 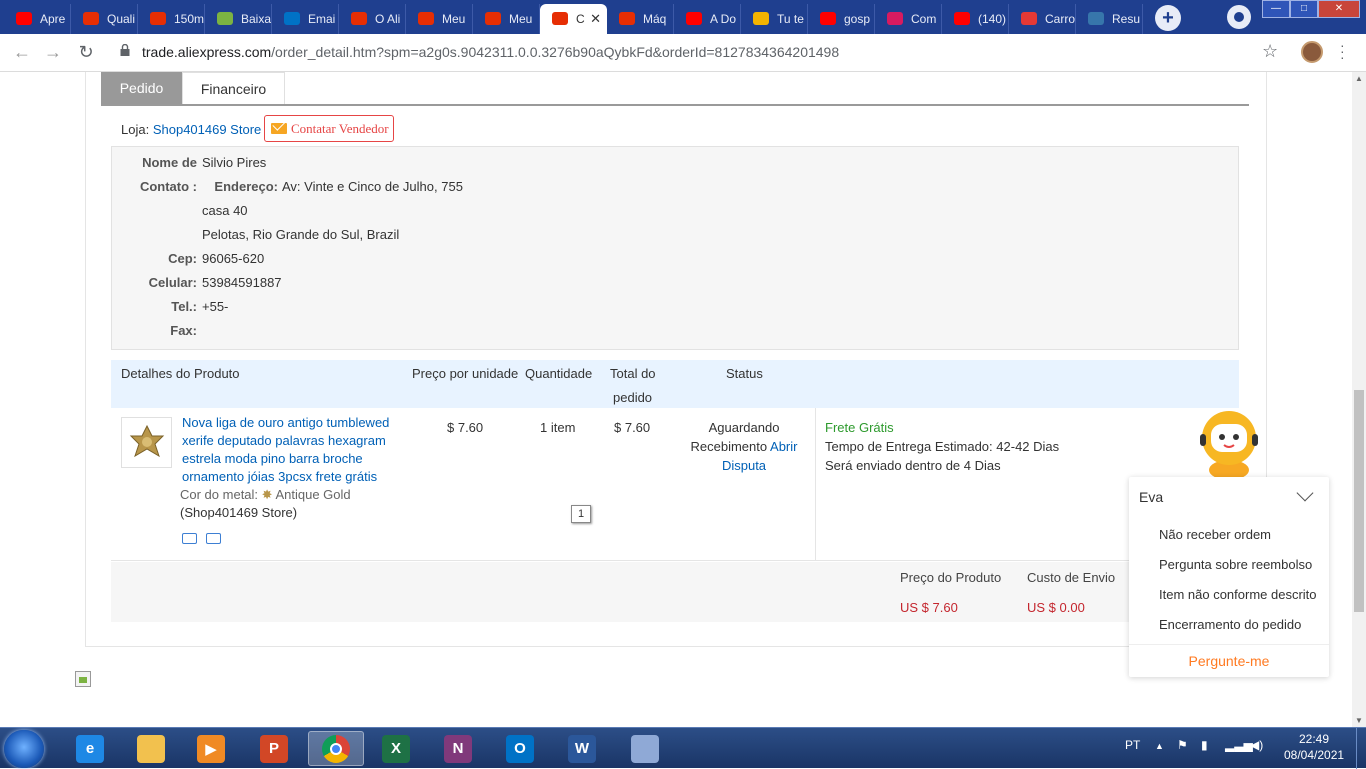 What do you see at coordinates (329, 128) in the screenshot?
I see `contact-seller-button: Contatar Vendedor` at bounding box center [329, 128].